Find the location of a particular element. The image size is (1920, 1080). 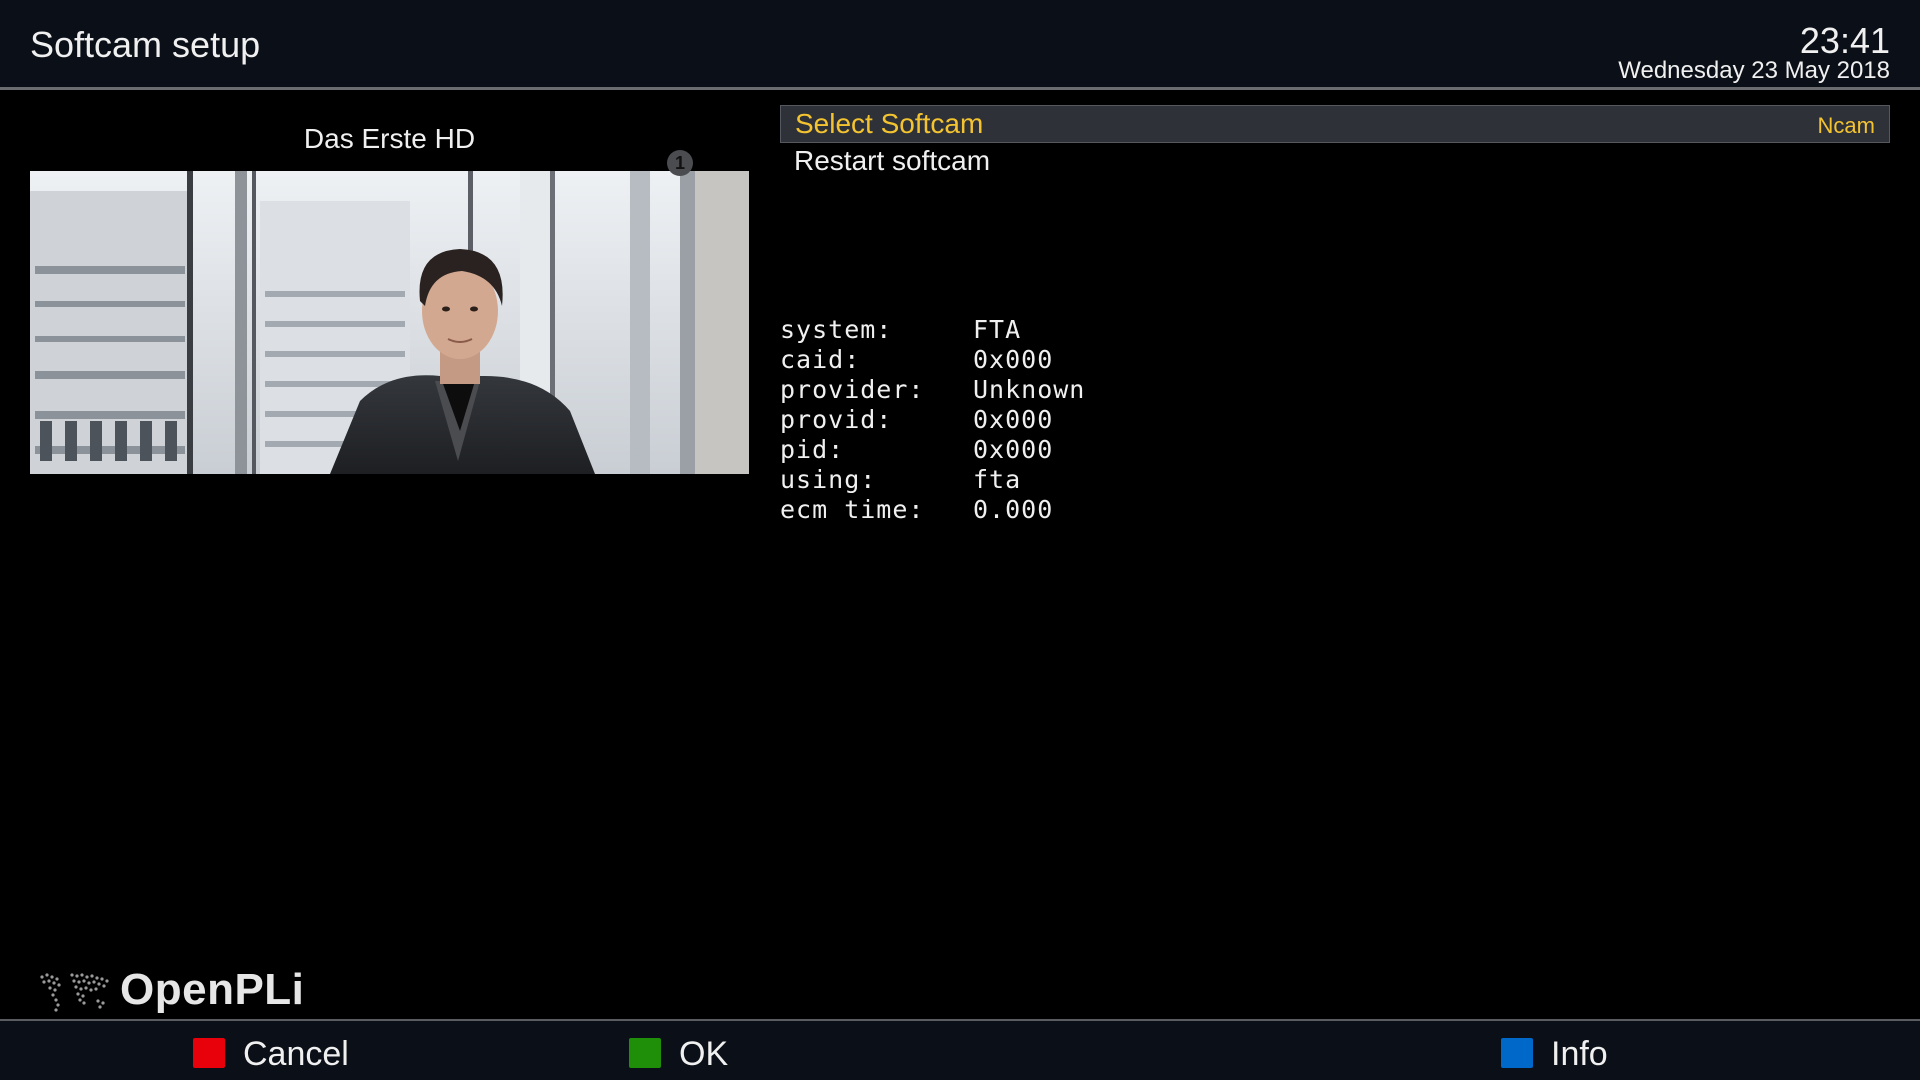

clock: 23:41 is located at coordinates (1844, 40).